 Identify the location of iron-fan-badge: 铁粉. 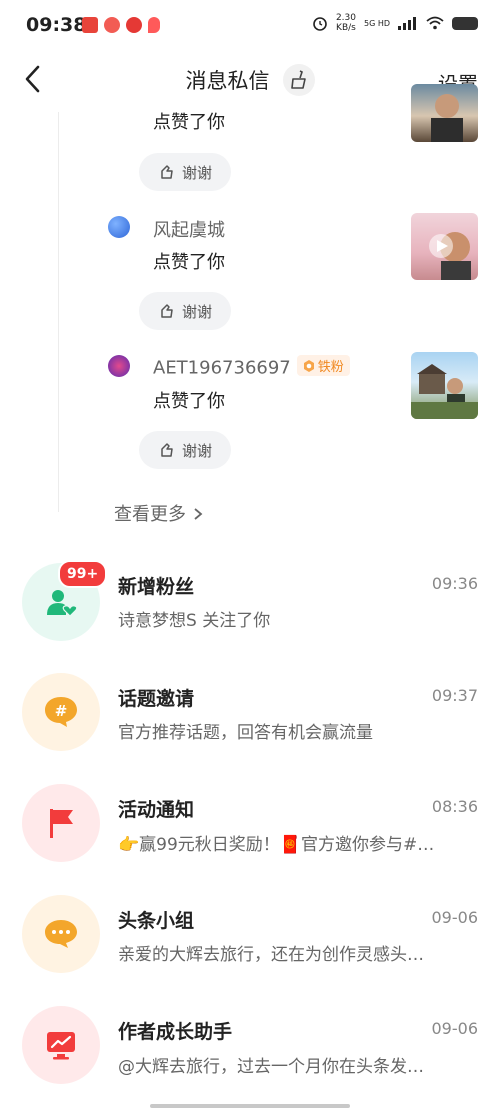
(323, 365).